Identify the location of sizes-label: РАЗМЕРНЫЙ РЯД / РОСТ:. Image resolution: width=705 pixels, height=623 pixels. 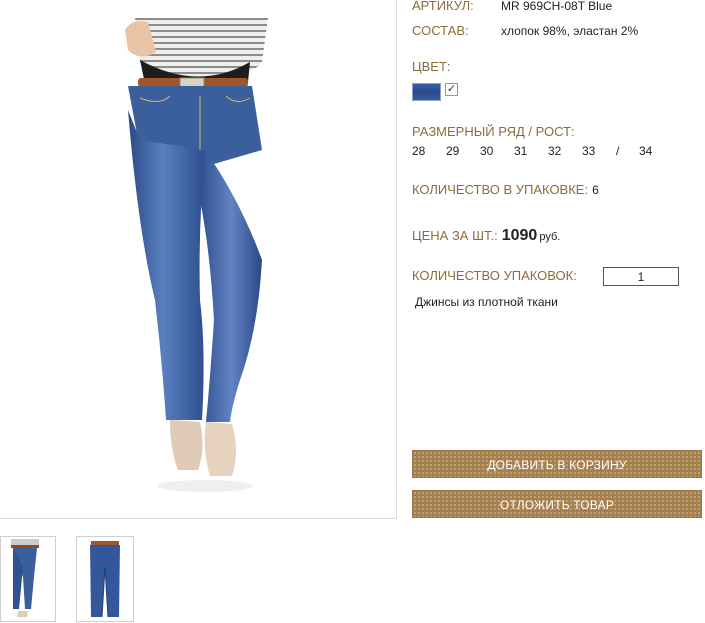
(493, 131).